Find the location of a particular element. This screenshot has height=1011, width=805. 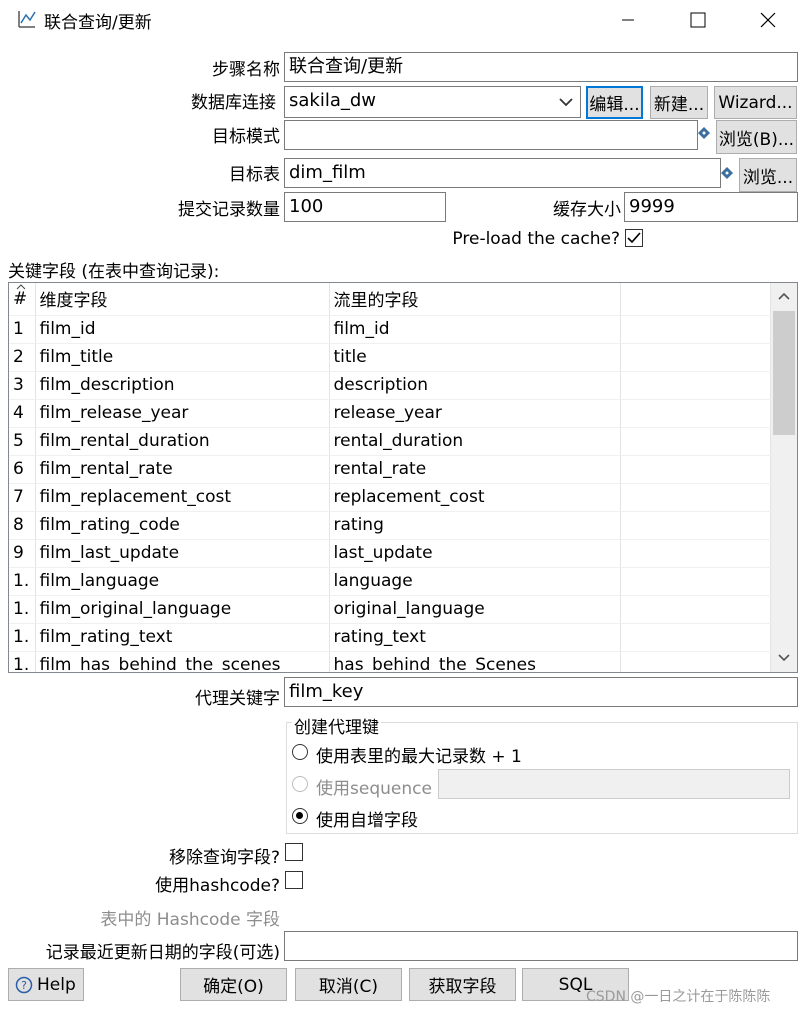

use-hashcode-label: 使用hashcode? is located at coordinates (217, 886).